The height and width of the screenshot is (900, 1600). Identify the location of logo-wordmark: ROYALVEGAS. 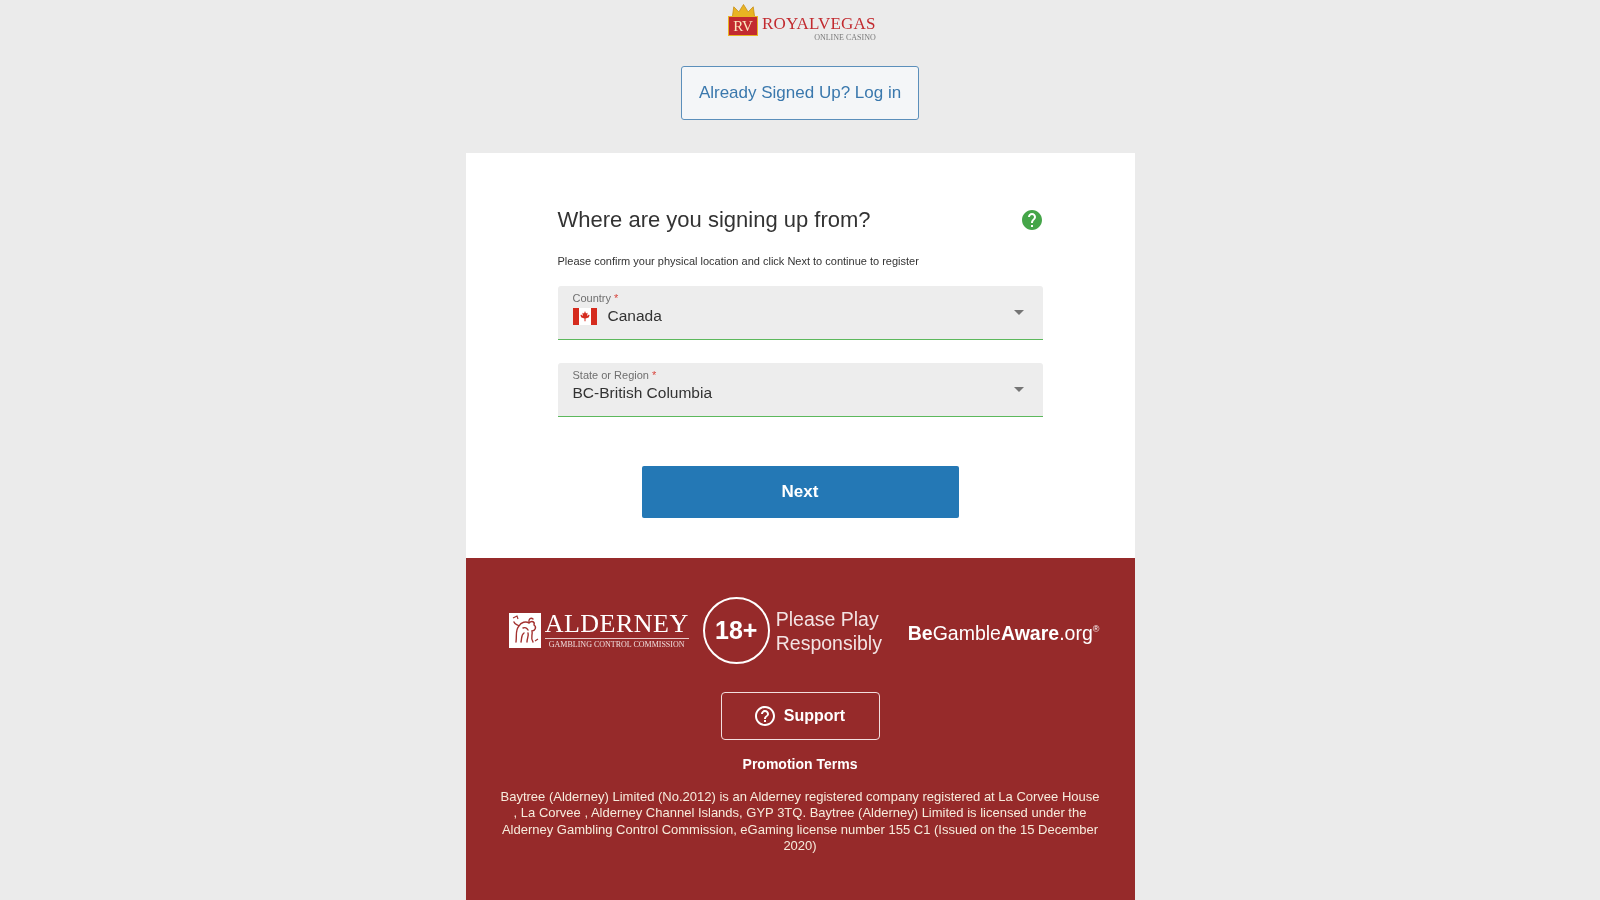
(818, 24).